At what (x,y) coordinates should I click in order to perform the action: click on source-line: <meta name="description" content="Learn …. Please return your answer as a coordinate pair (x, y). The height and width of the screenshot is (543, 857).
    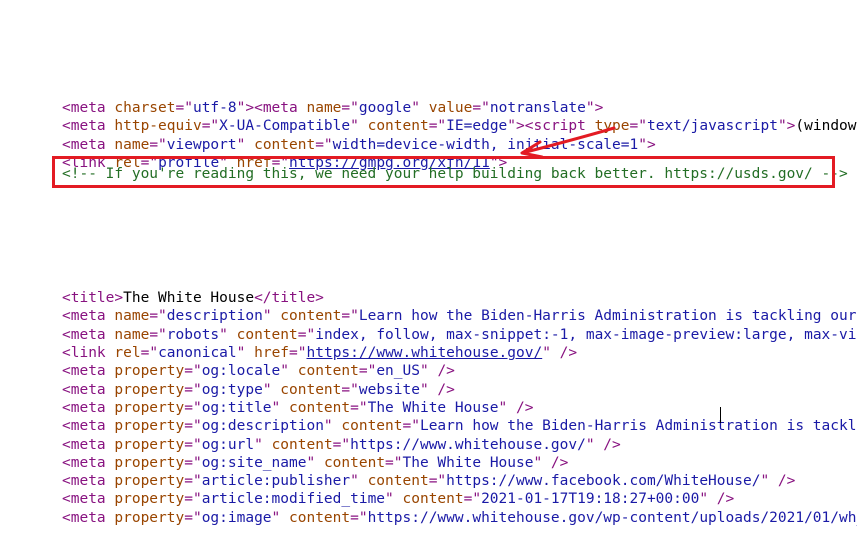
    Looking at the image, I should click on (459, 316).